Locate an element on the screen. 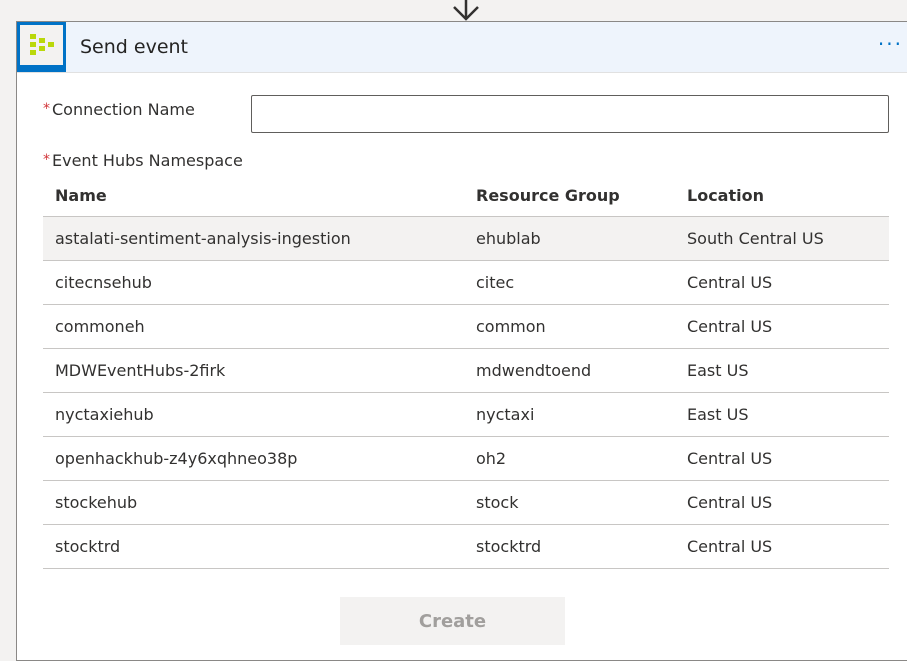  create-button: Create is located at coordinates (452, 621).